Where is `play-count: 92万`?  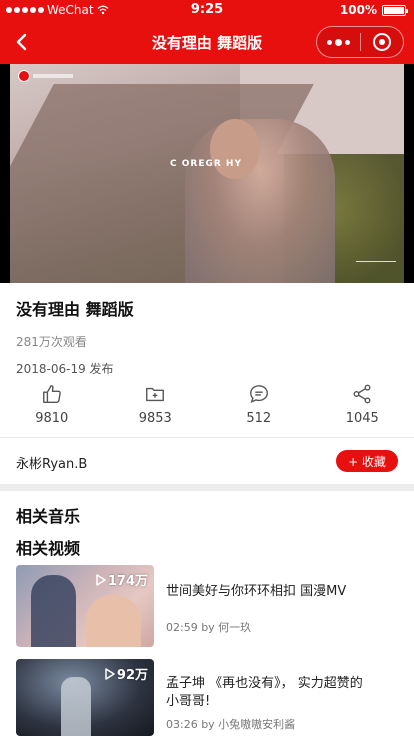 play-count: 92万 is located at coordinates (126, 673).